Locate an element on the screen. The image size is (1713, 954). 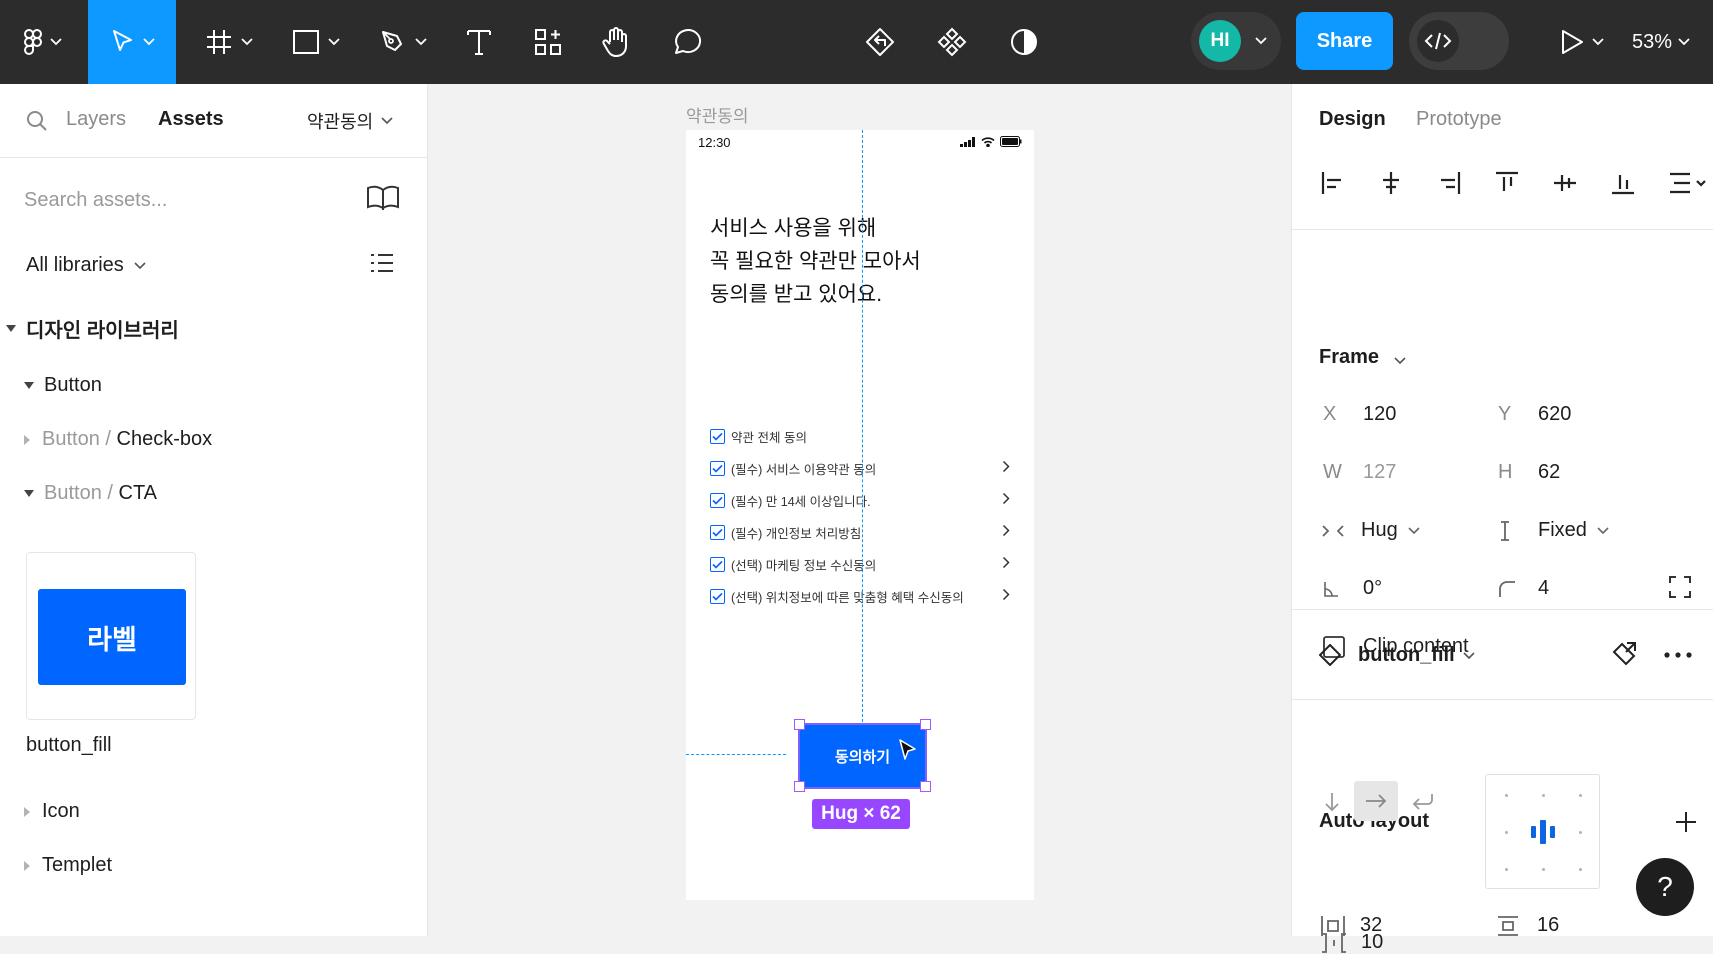
comment-tool-button is located at coordinates (688, 42).